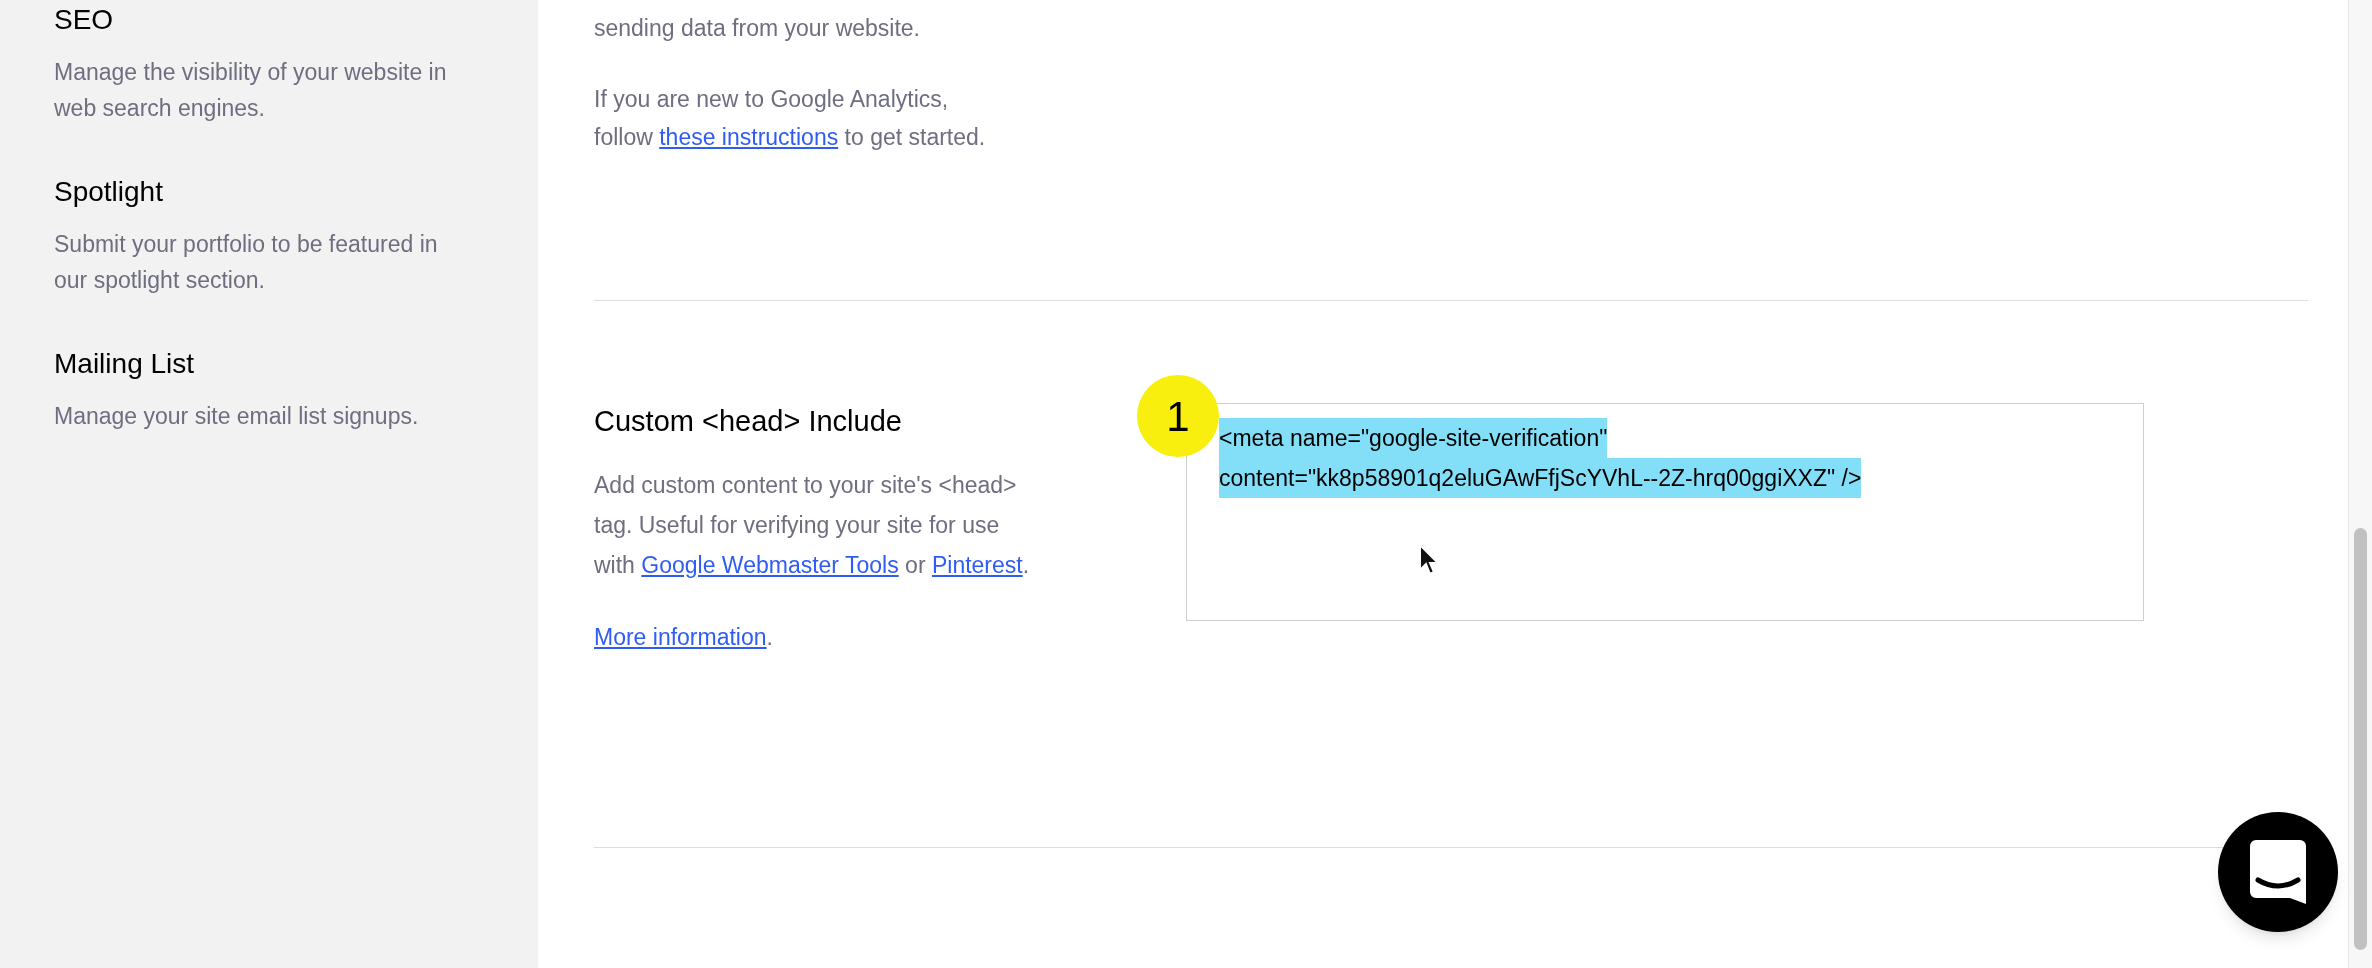 The width and height of the screenshot is (2372, 968). I want to click on sidebar-item-description: Manage your site email list signups., so click(237, 416).